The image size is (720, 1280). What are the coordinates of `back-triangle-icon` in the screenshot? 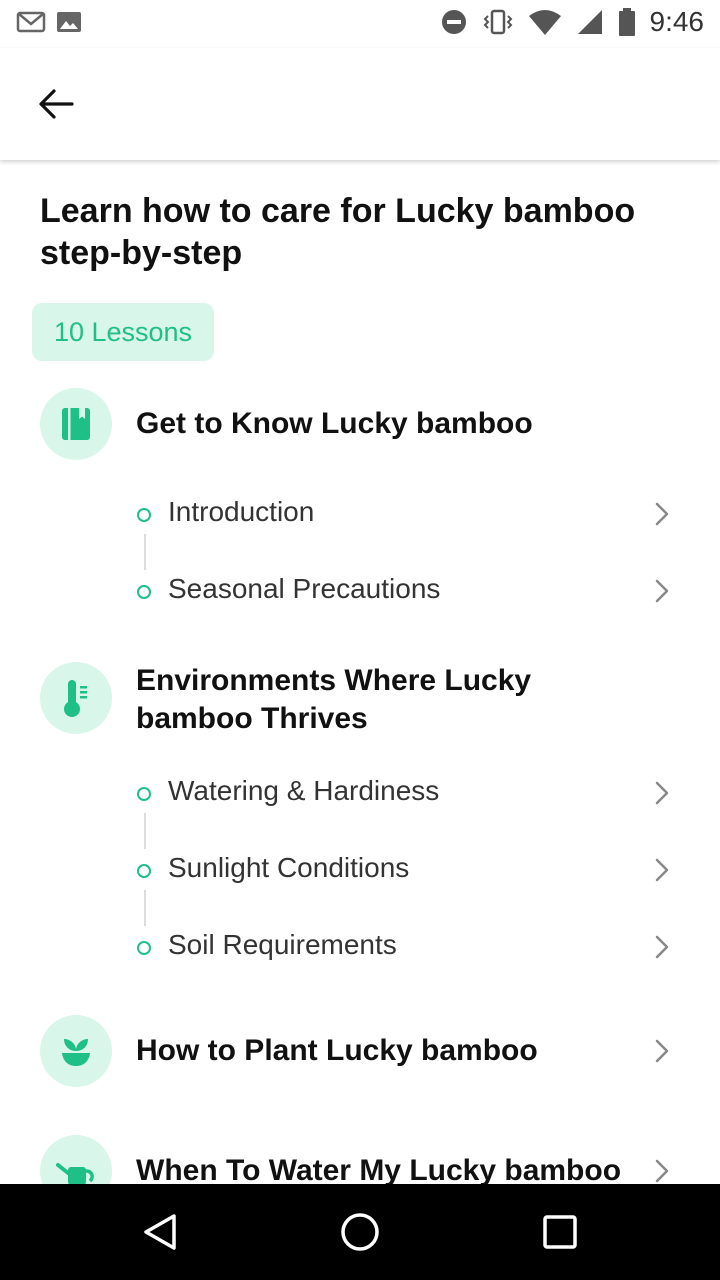 It's located at (160, 1232).